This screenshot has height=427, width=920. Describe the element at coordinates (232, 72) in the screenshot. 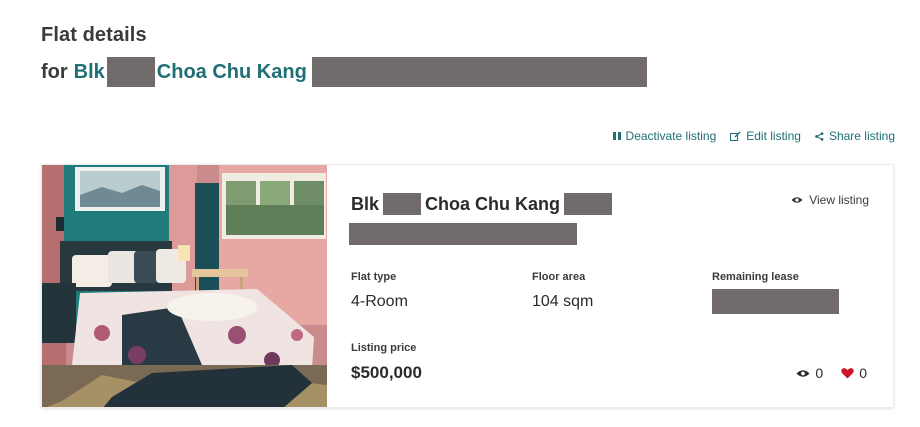

I see `subtitle-street-link: Choa Chu Kang` at that location.